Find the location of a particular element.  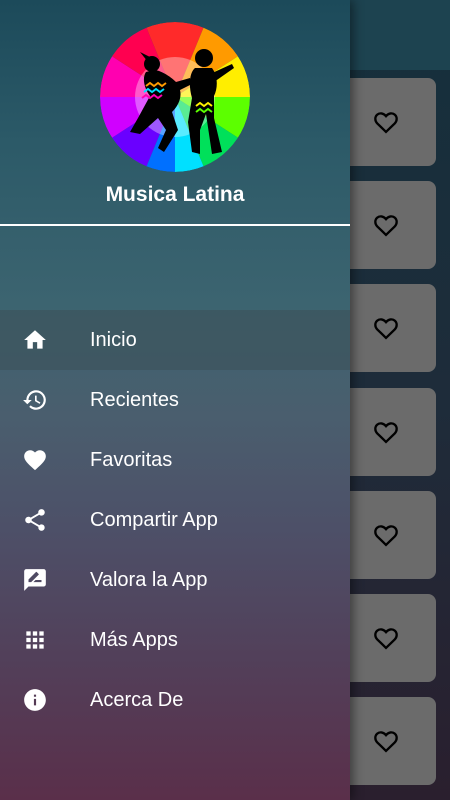

history-icon is located at coordinates (35, 400).